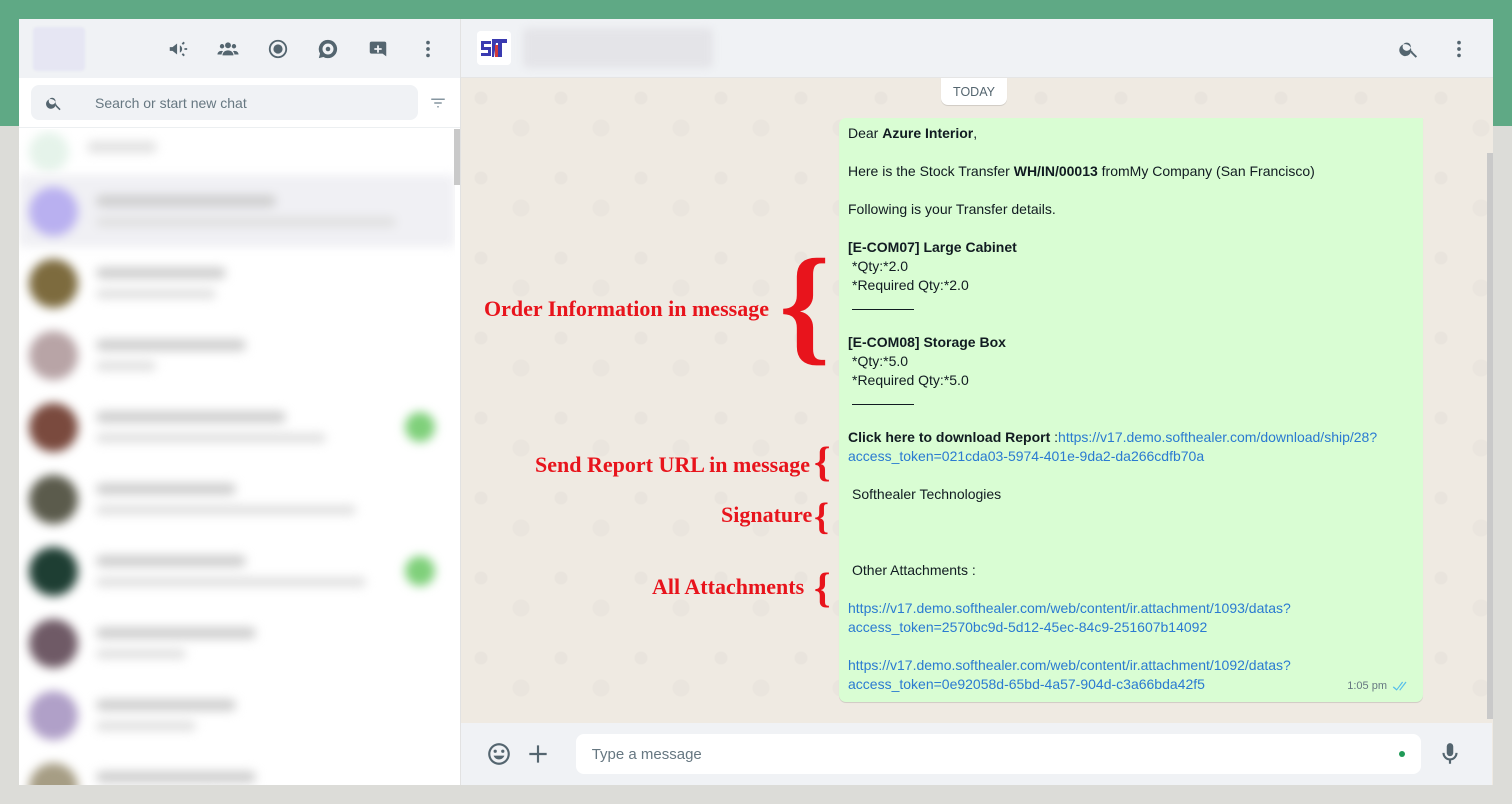 The height and width of the screenshot is (804, 1512). What do you see at coordinates (952, 209) in the screenshot?
I see `details-line: Following is your Transfer details.` at bounding box center [952, 209].